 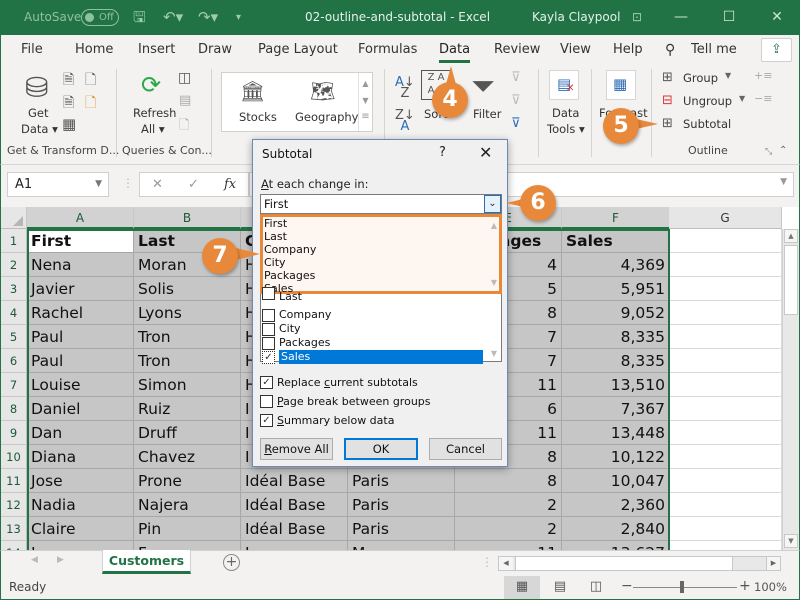 I want to click on stocks-icon: 🏛, so click(x=252, y=91).